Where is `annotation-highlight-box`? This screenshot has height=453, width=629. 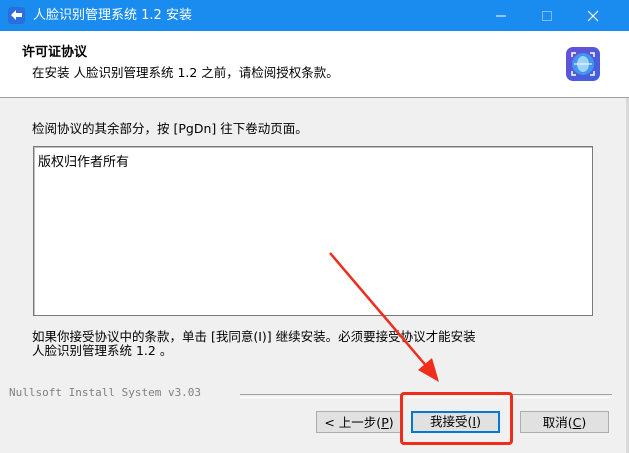 annotation-highlight-box is located at coordinates (456, 418).